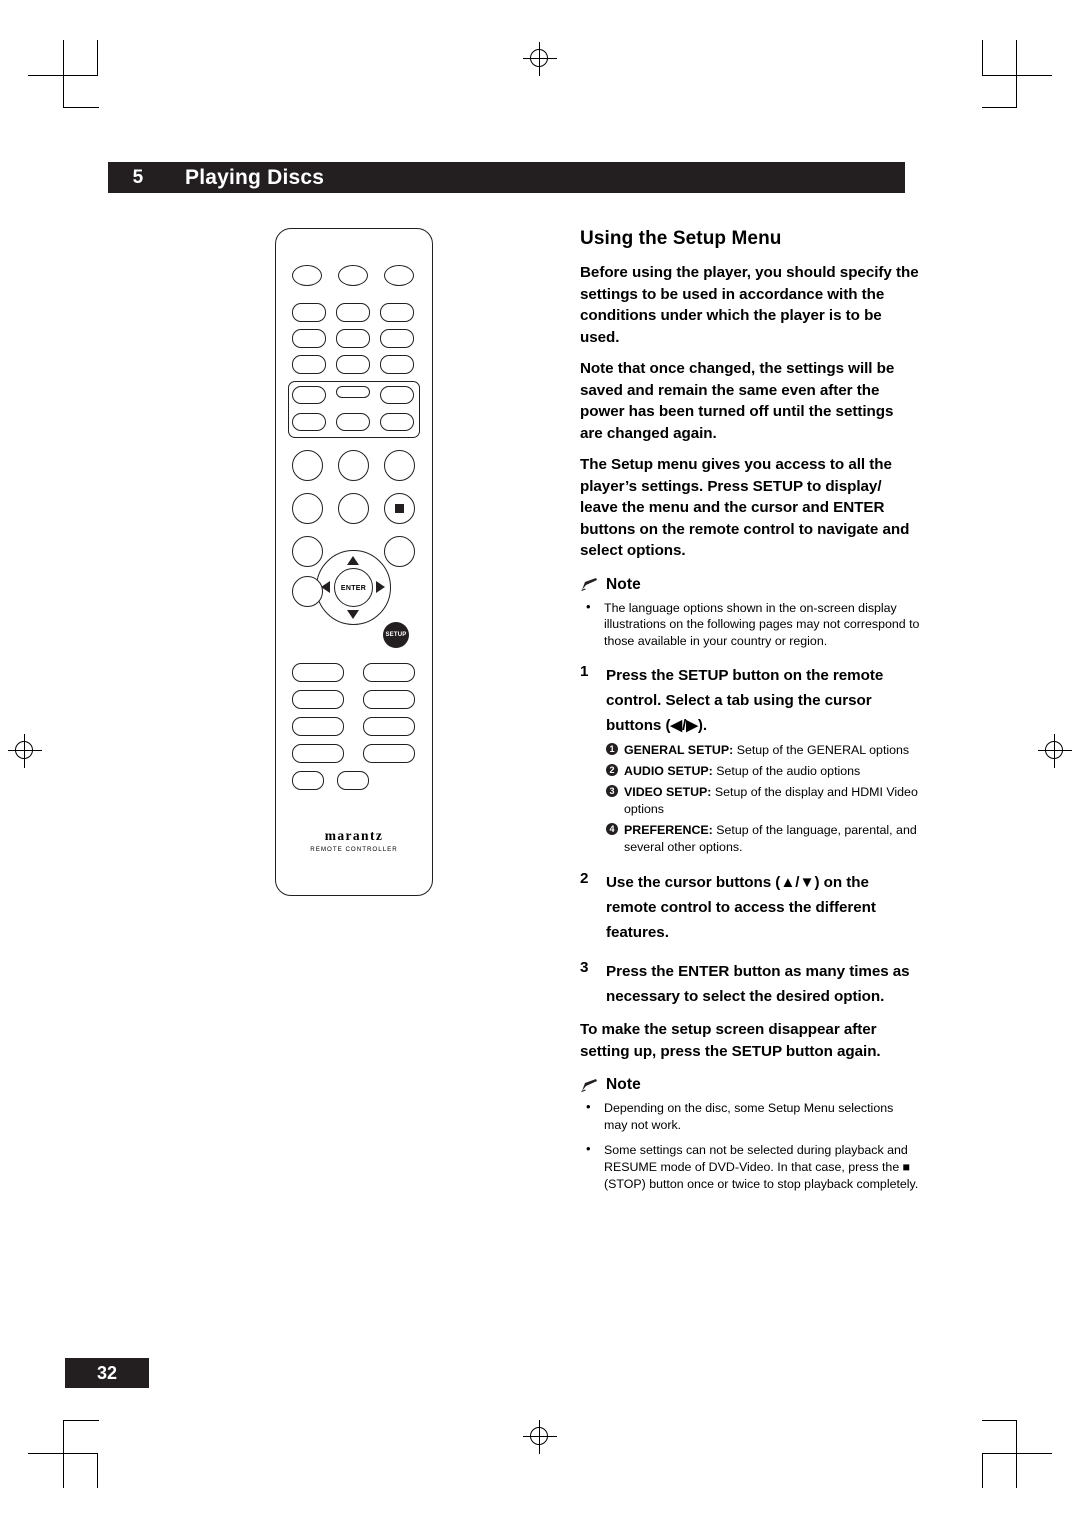 This screenshot has width=1080, height=1528. Describe the element at coordinates (353, 392) in the screenshot. I see `remote-button-play` at that location.